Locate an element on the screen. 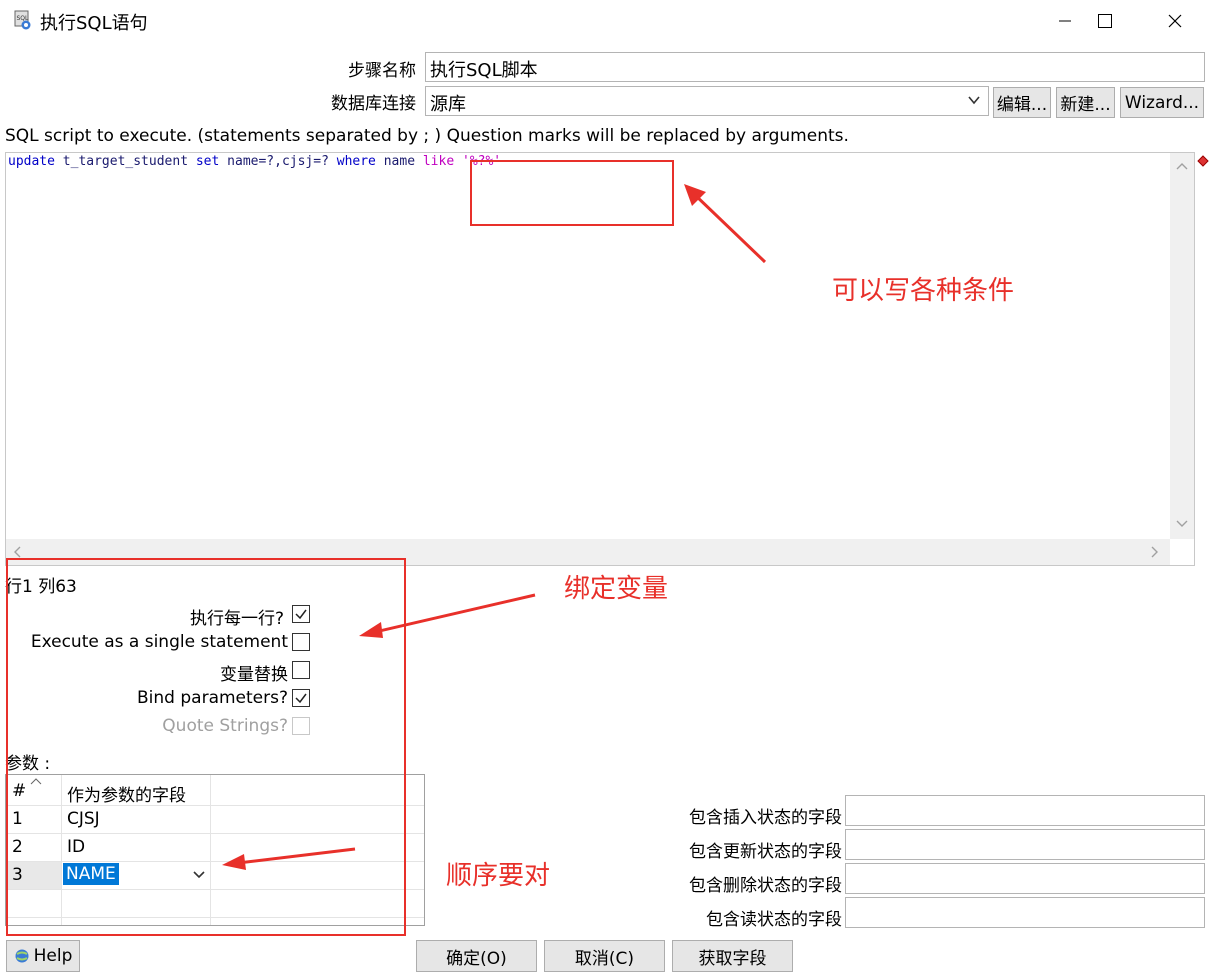 The height and width of the screenshot is (978, 1211). sql-token: name is located at coordinates (399, 161).